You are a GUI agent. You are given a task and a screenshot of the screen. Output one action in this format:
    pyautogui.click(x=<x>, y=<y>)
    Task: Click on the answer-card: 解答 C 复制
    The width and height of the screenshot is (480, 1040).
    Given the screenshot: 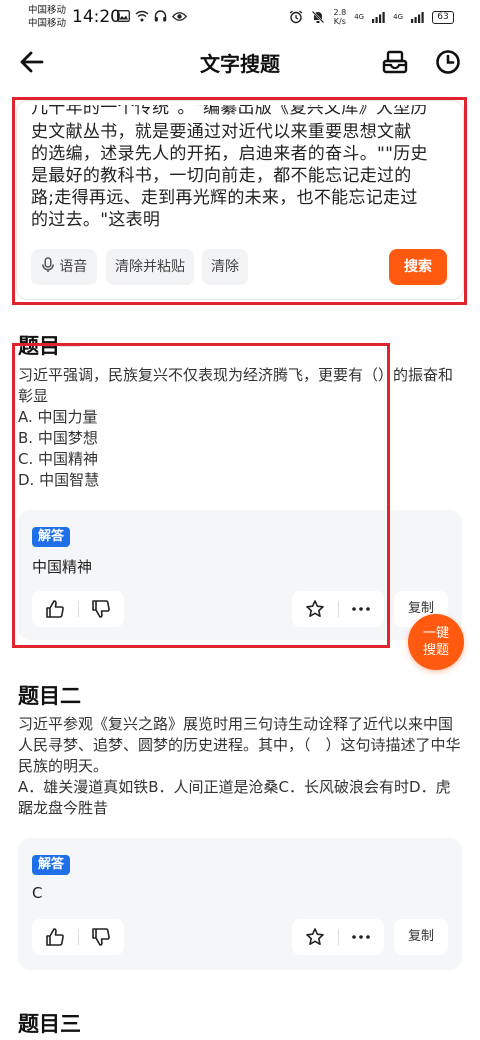 What is the action you would take?
    pyautogui.click(x=240, y=904)
    